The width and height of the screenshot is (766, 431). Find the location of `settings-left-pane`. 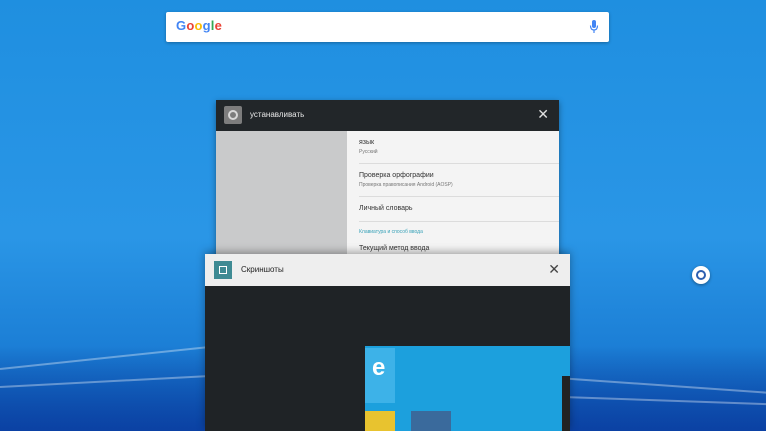

settings-left-pane is located at coordinates (281, 195).